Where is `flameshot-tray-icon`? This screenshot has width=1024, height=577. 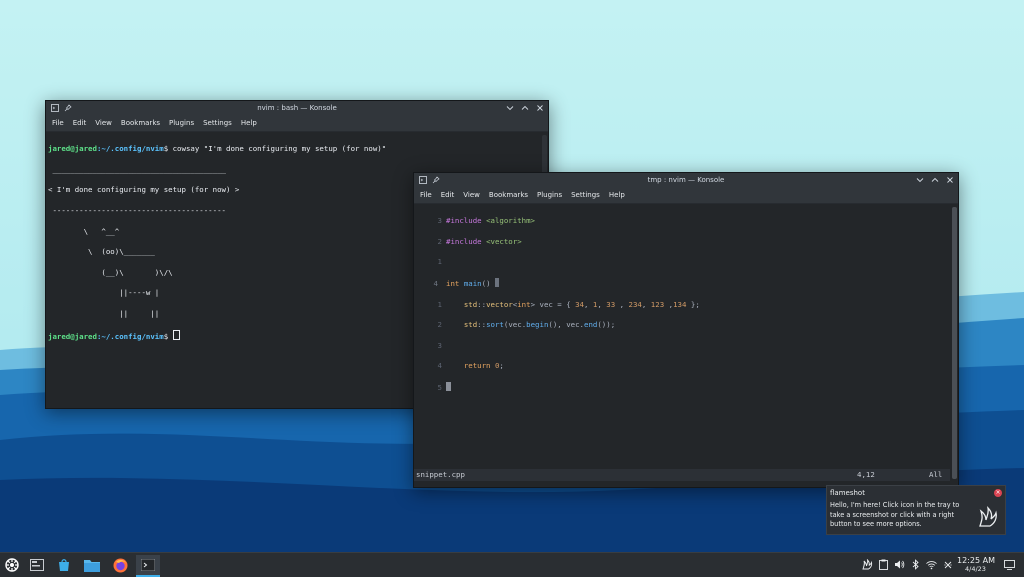
flameshot-tray-icon is located at coordinates (867, 564).